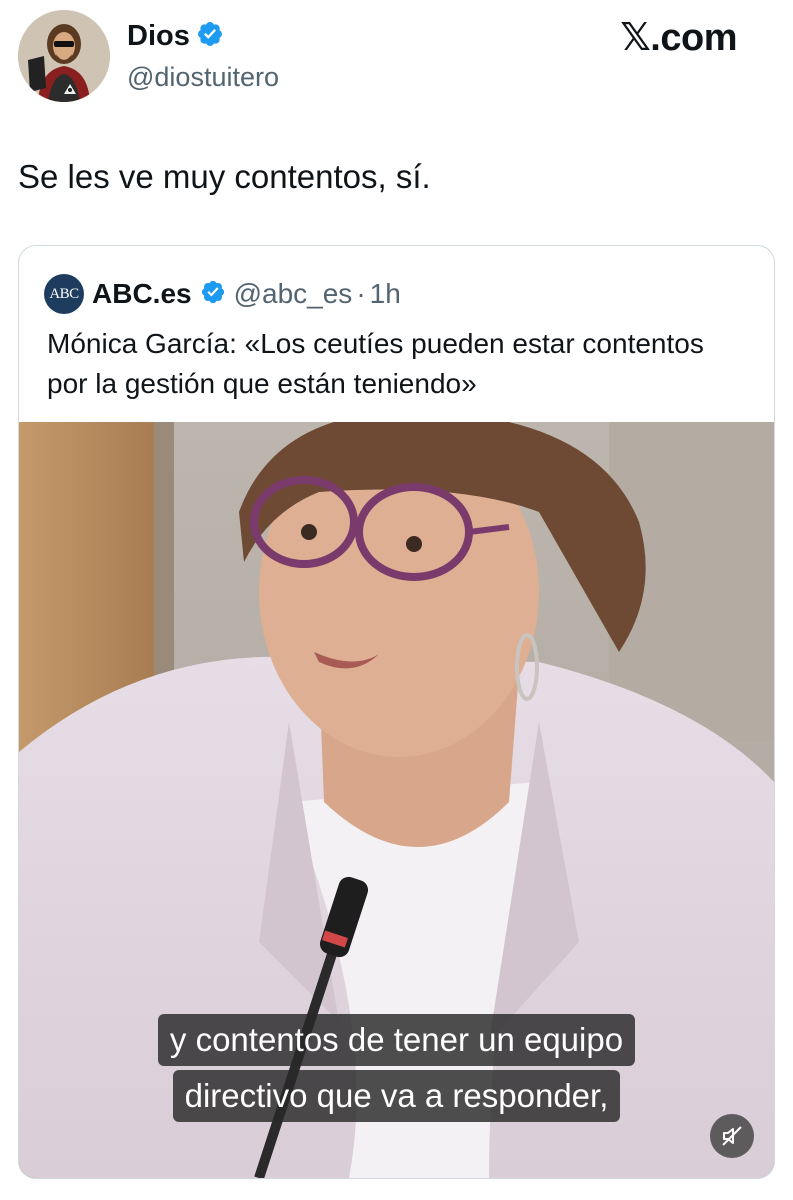 The height and width of the screenshot is (1200, 793). I want to click on quoted-author-handle: @abc_es, so click(293, 294).